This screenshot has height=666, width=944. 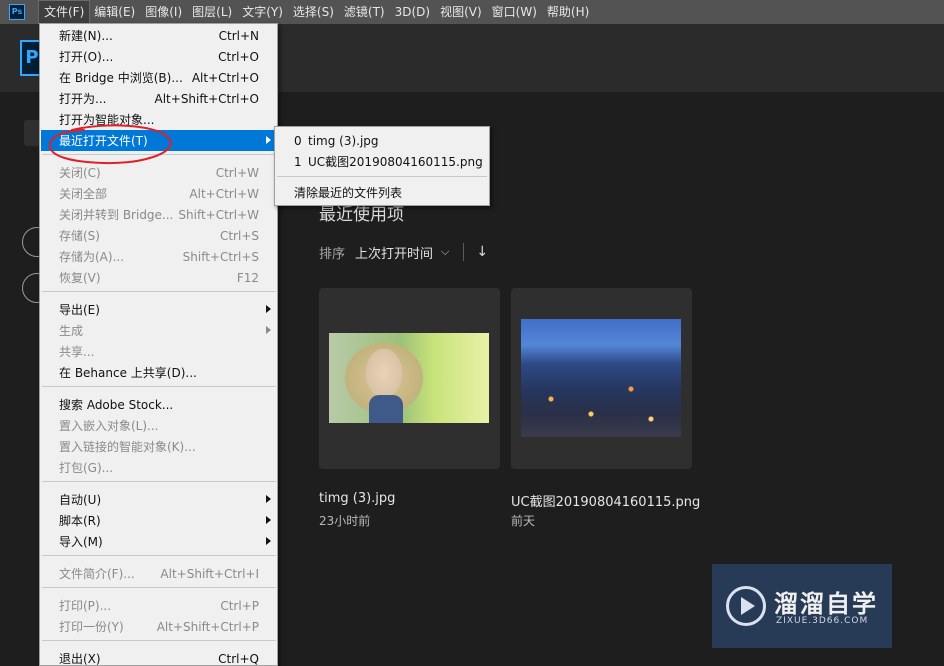 What do you see at coordinates (159, 35) in the screenshot?
I see `menu-item-new: 新建(N)... Ctrl+N` at bounding box center [159, 35].